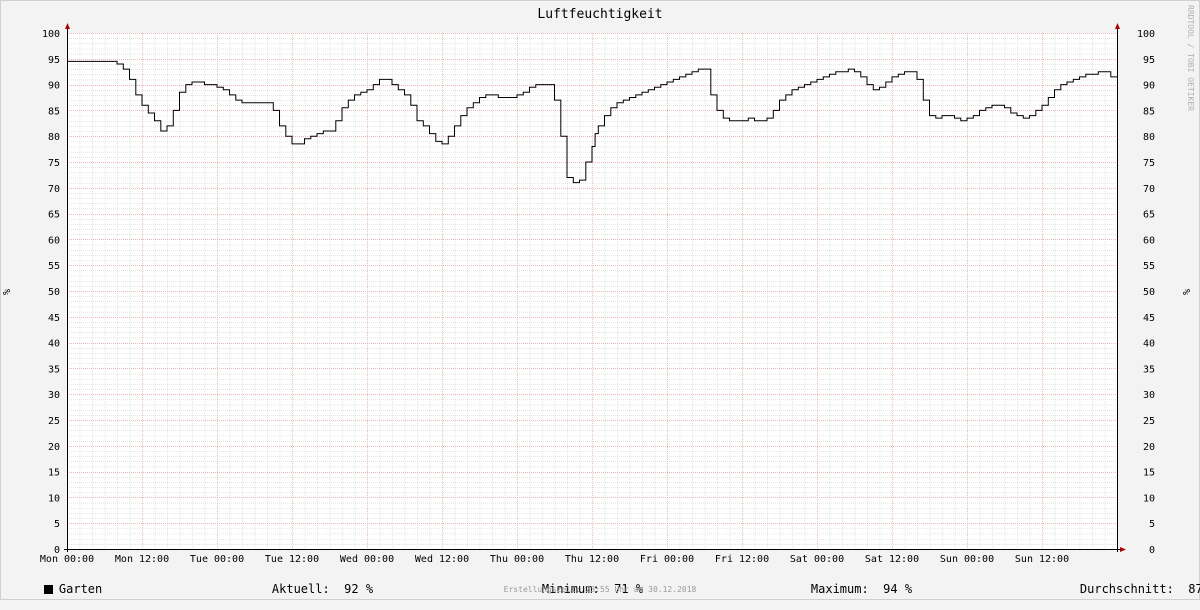 Image resolution: width=1200 pixels, height=610 pixels. I want to click on y-tick-label-left: 90, so click(54, 86).